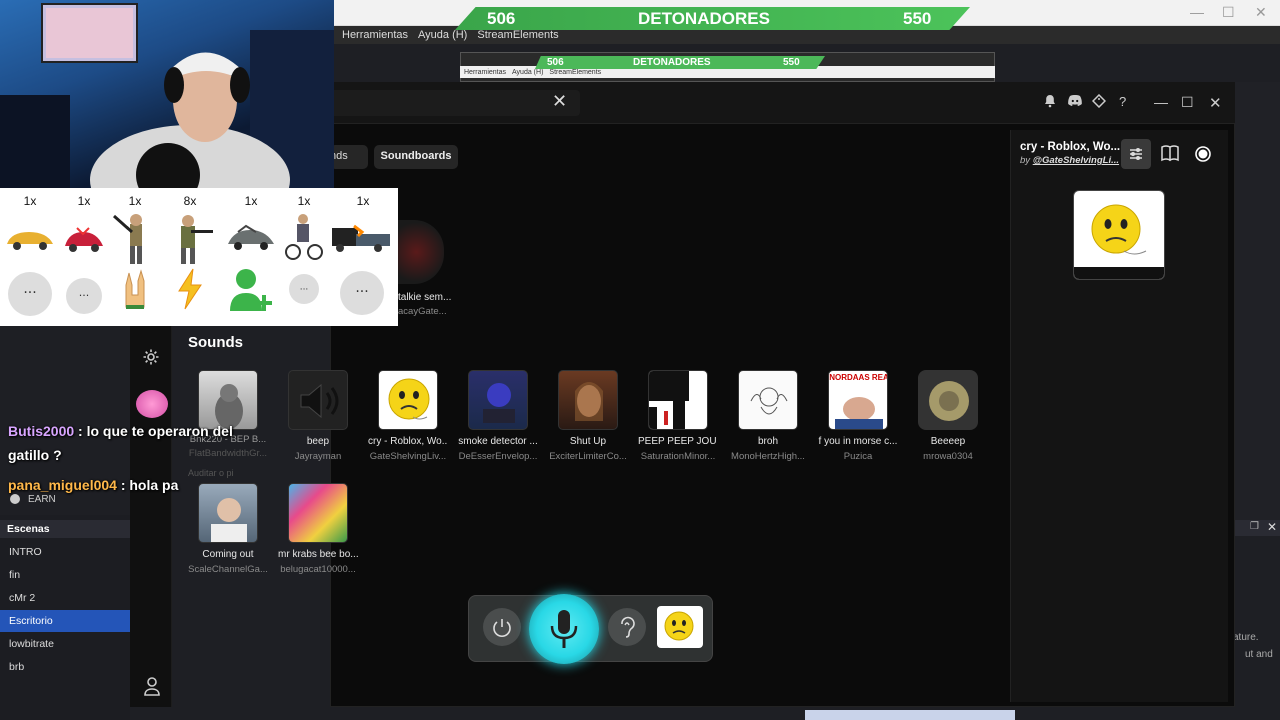 This screenshot has width=1280, height=720. What do you see at coordinates (1187, 102) in the screenshot?
I see `vm-maximize-icon: ☐` at bounding box center [1187, 102].